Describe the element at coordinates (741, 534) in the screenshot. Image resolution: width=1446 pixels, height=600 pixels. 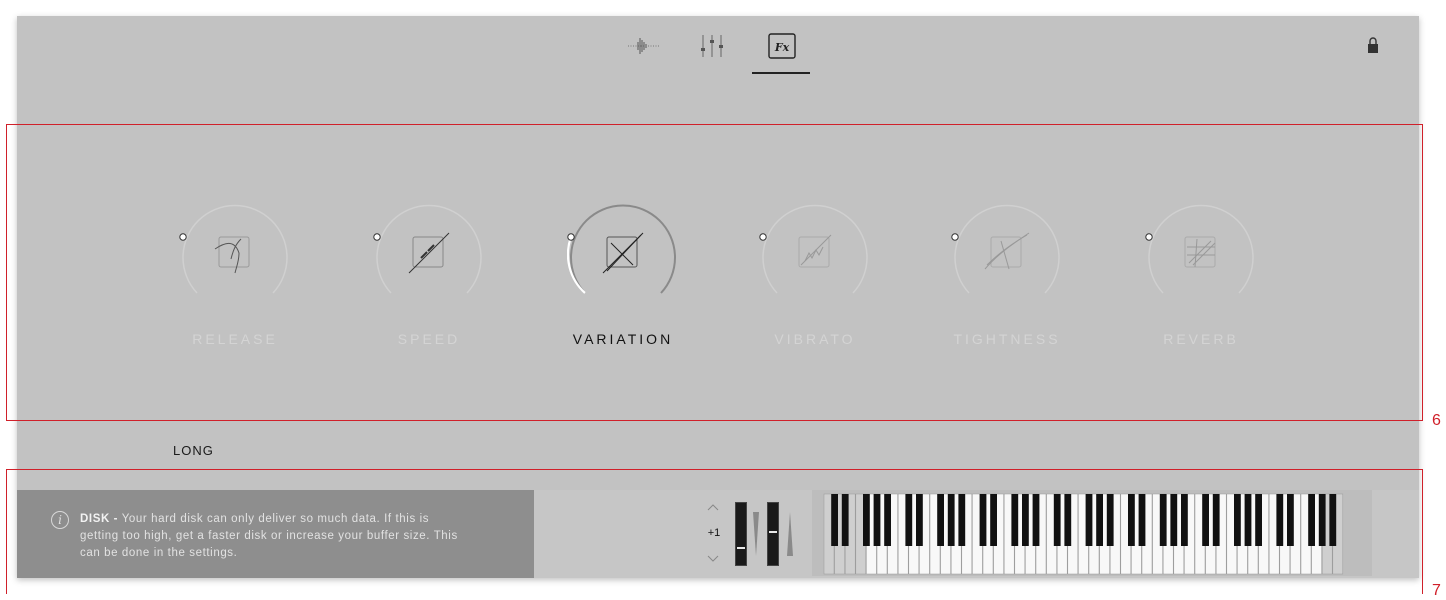
I see `pitch-wheel` at that location.